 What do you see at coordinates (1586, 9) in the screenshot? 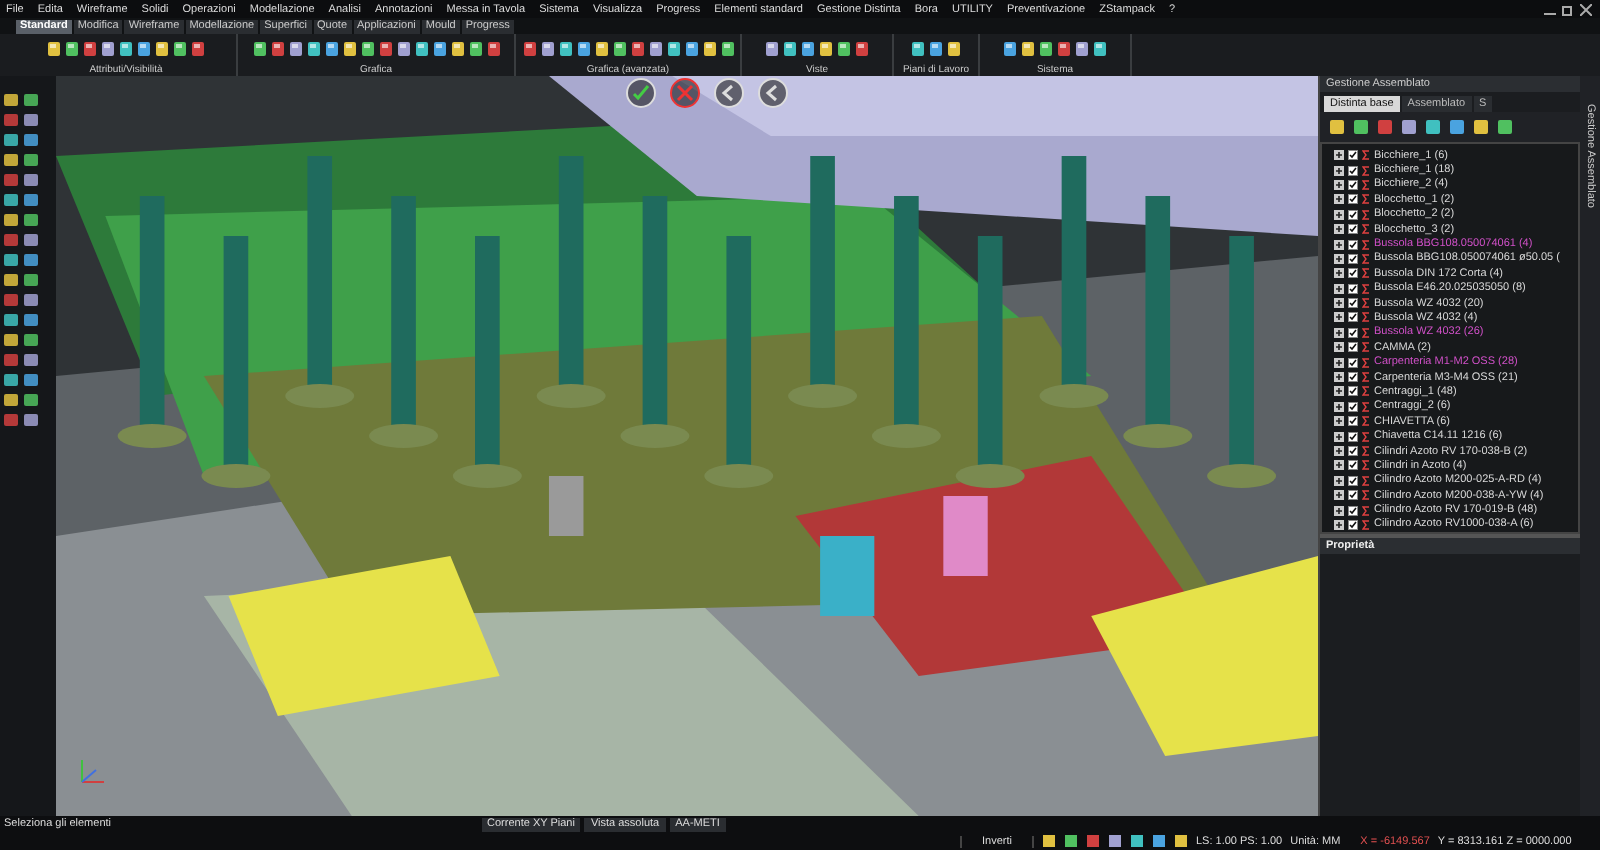
I see `close-icon` at bounding box center [1586, 9].